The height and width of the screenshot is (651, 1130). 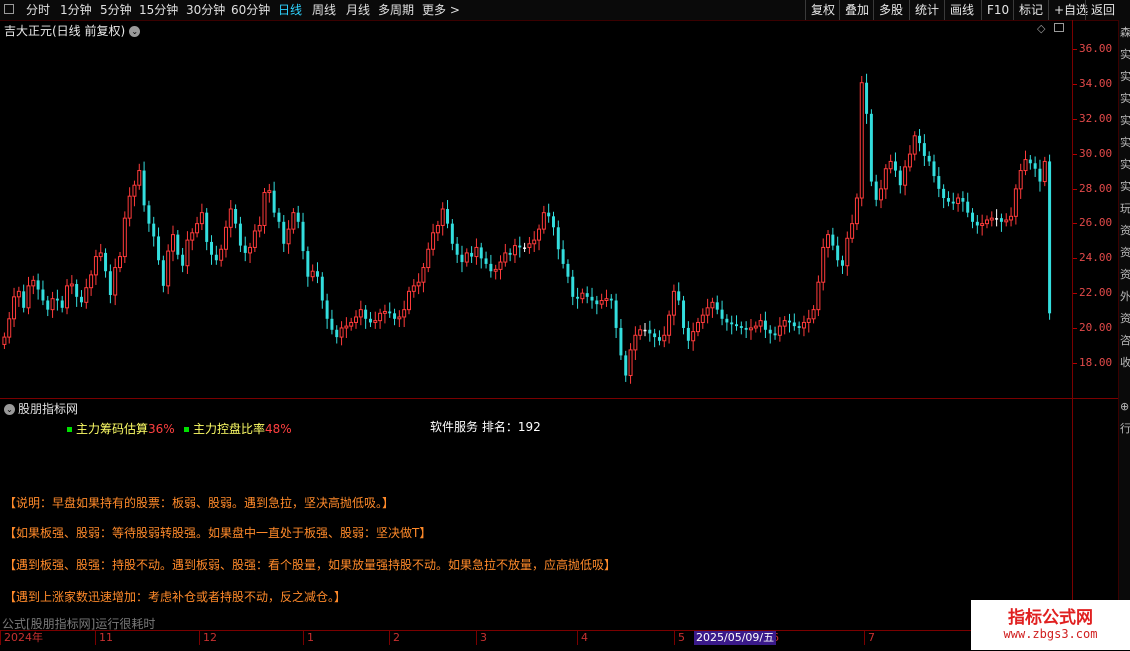 I want to click on note-line: 【说明：早盘如果持有的股票：板弱、股弱。遇到急拉，坚决高抛低吸。】, so click(x=199, y=503).